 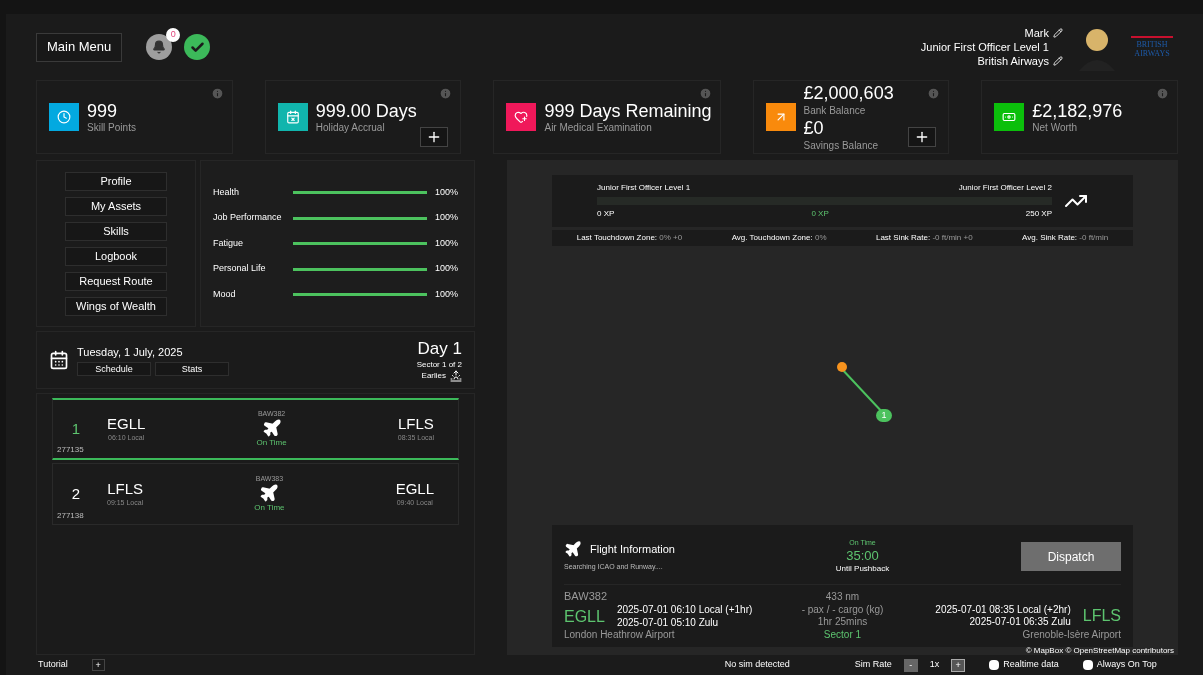 I want to click on departure-icao: LFLS, so click(x=125, y=489).